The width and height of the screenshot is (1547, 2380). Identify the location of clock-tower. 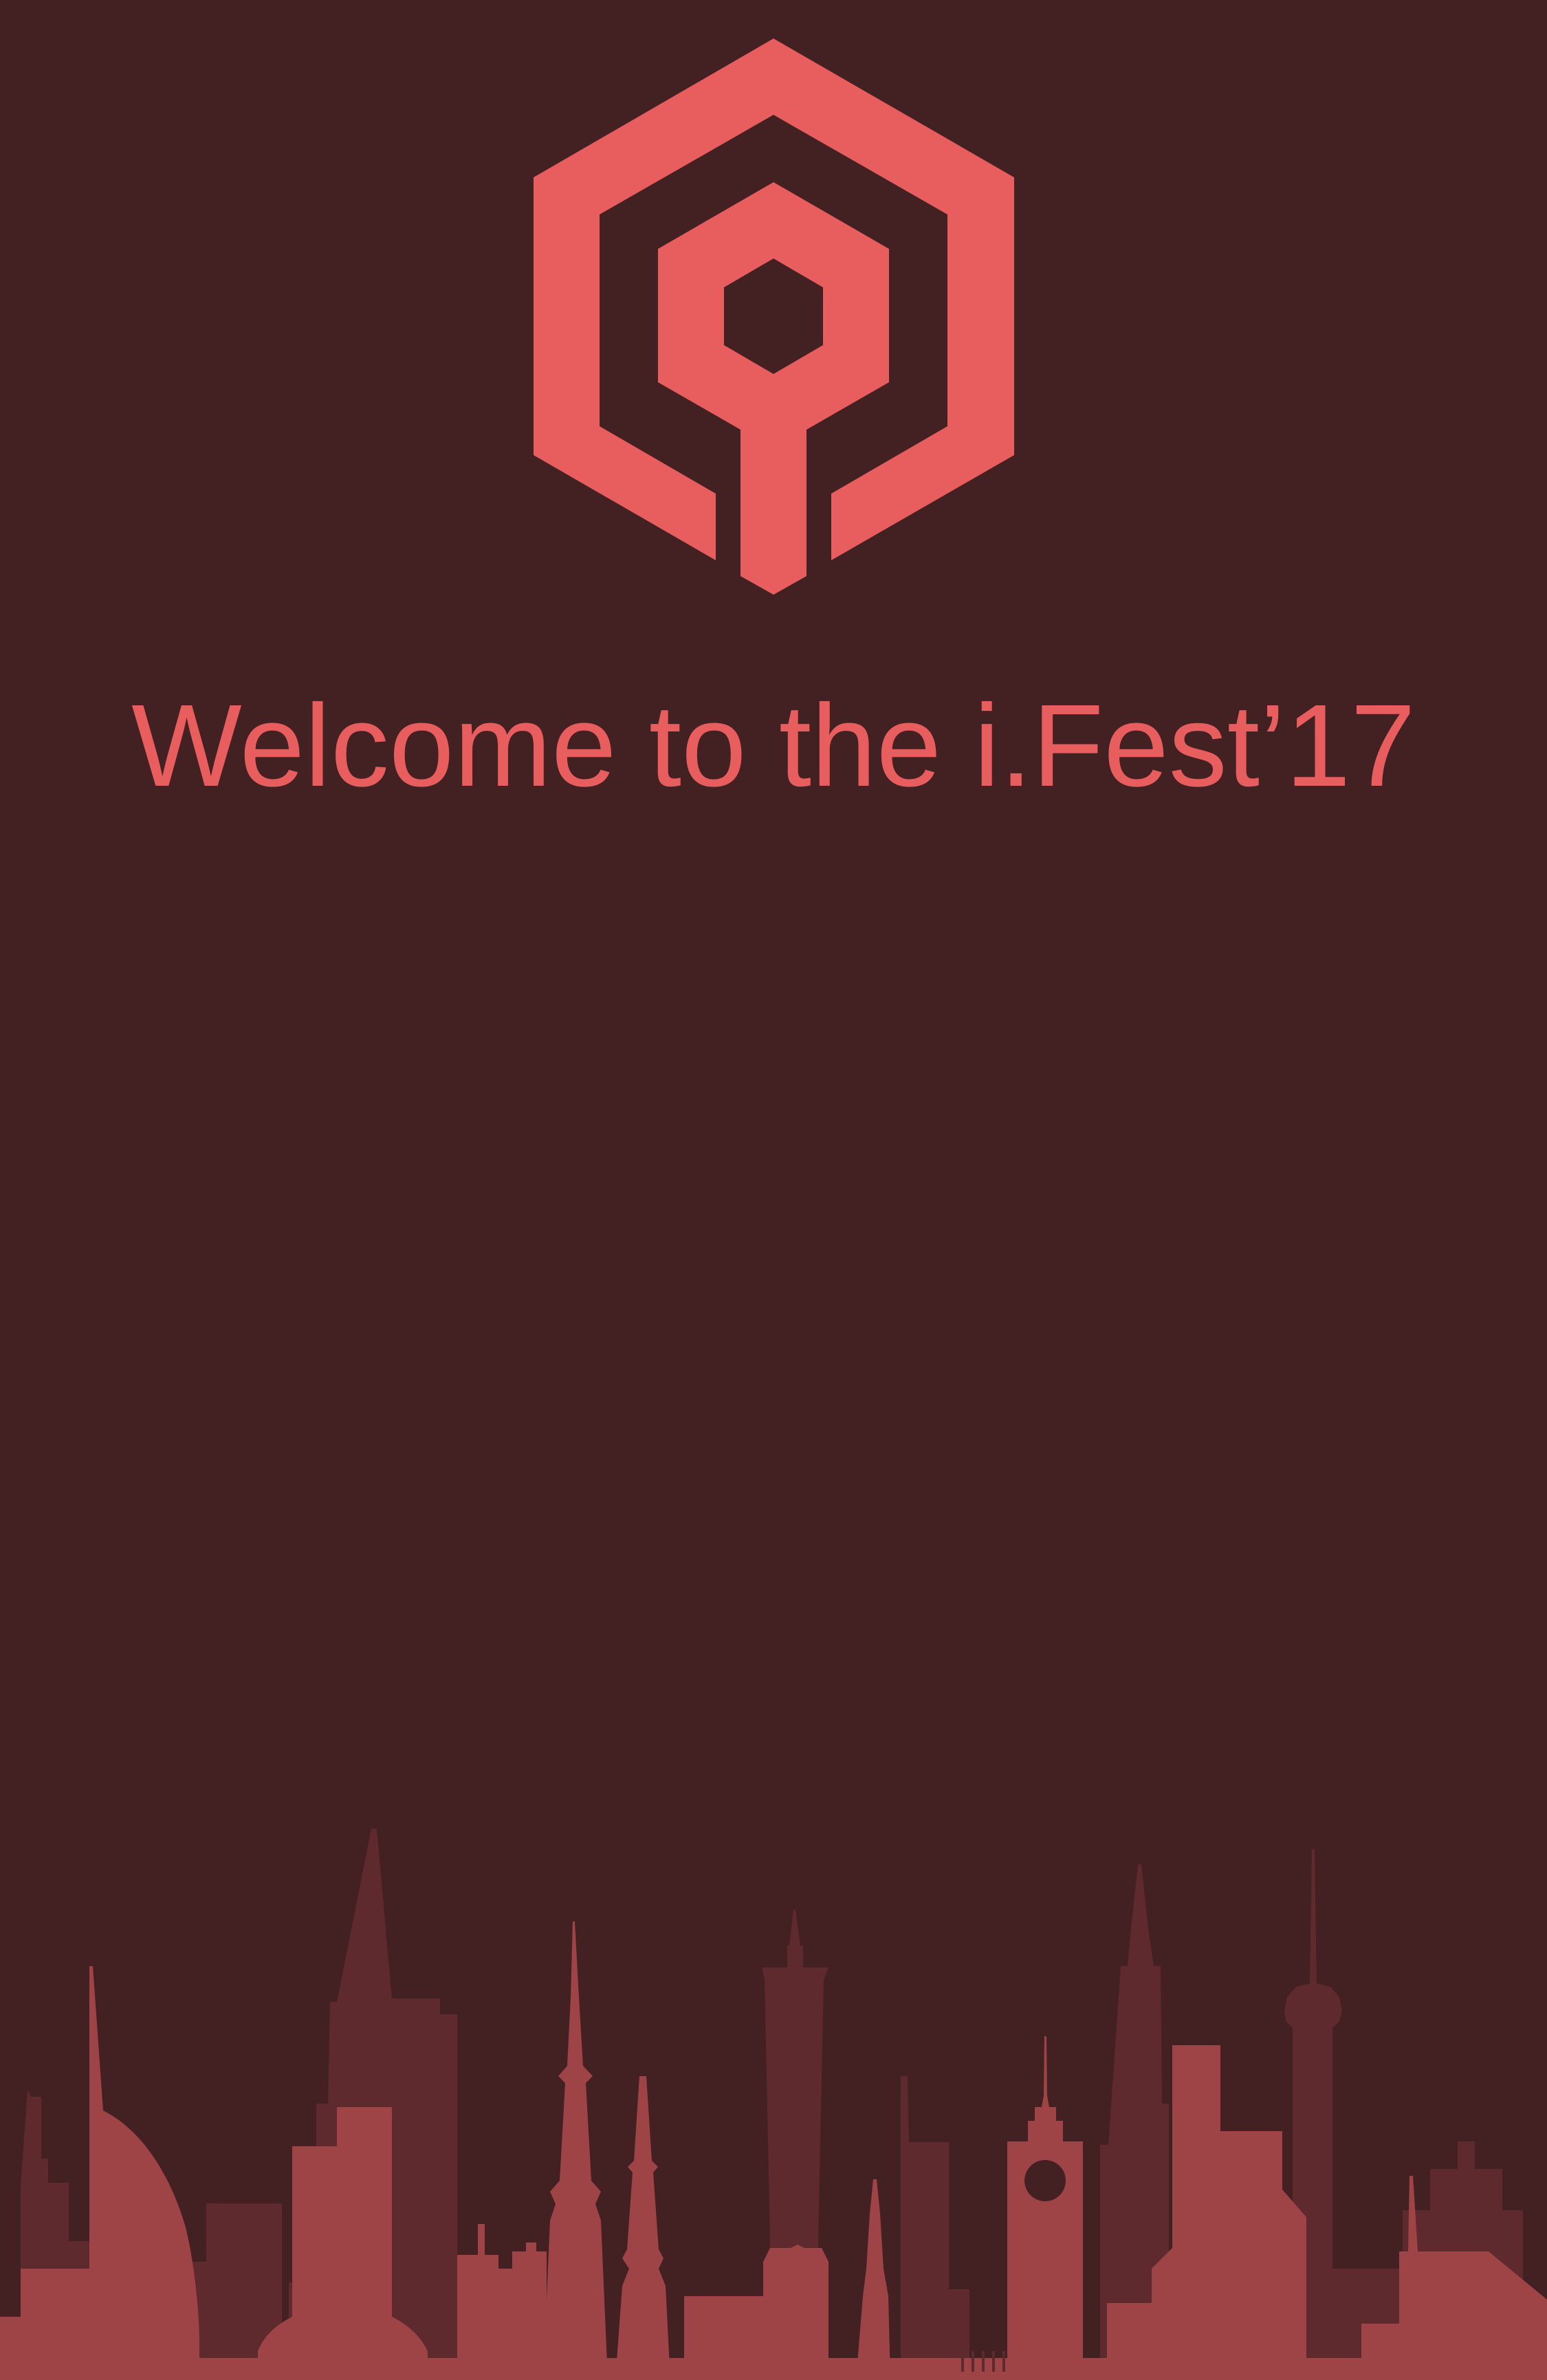
(1045, 2208).